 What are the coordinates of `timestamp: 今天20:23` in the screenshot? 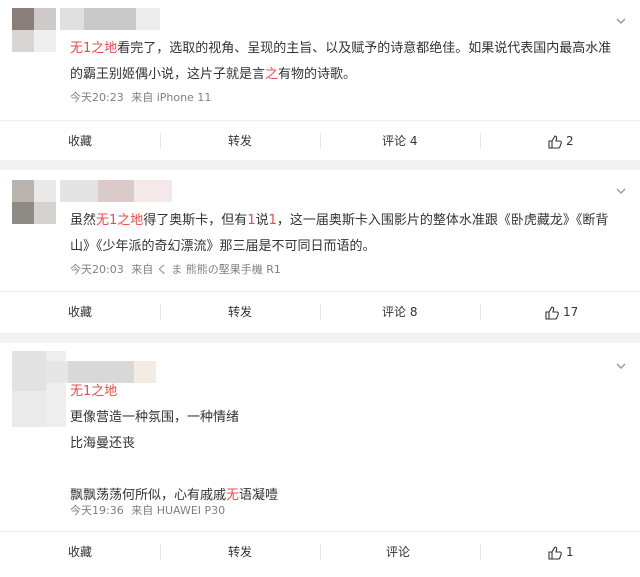 It's located at (97, 97).